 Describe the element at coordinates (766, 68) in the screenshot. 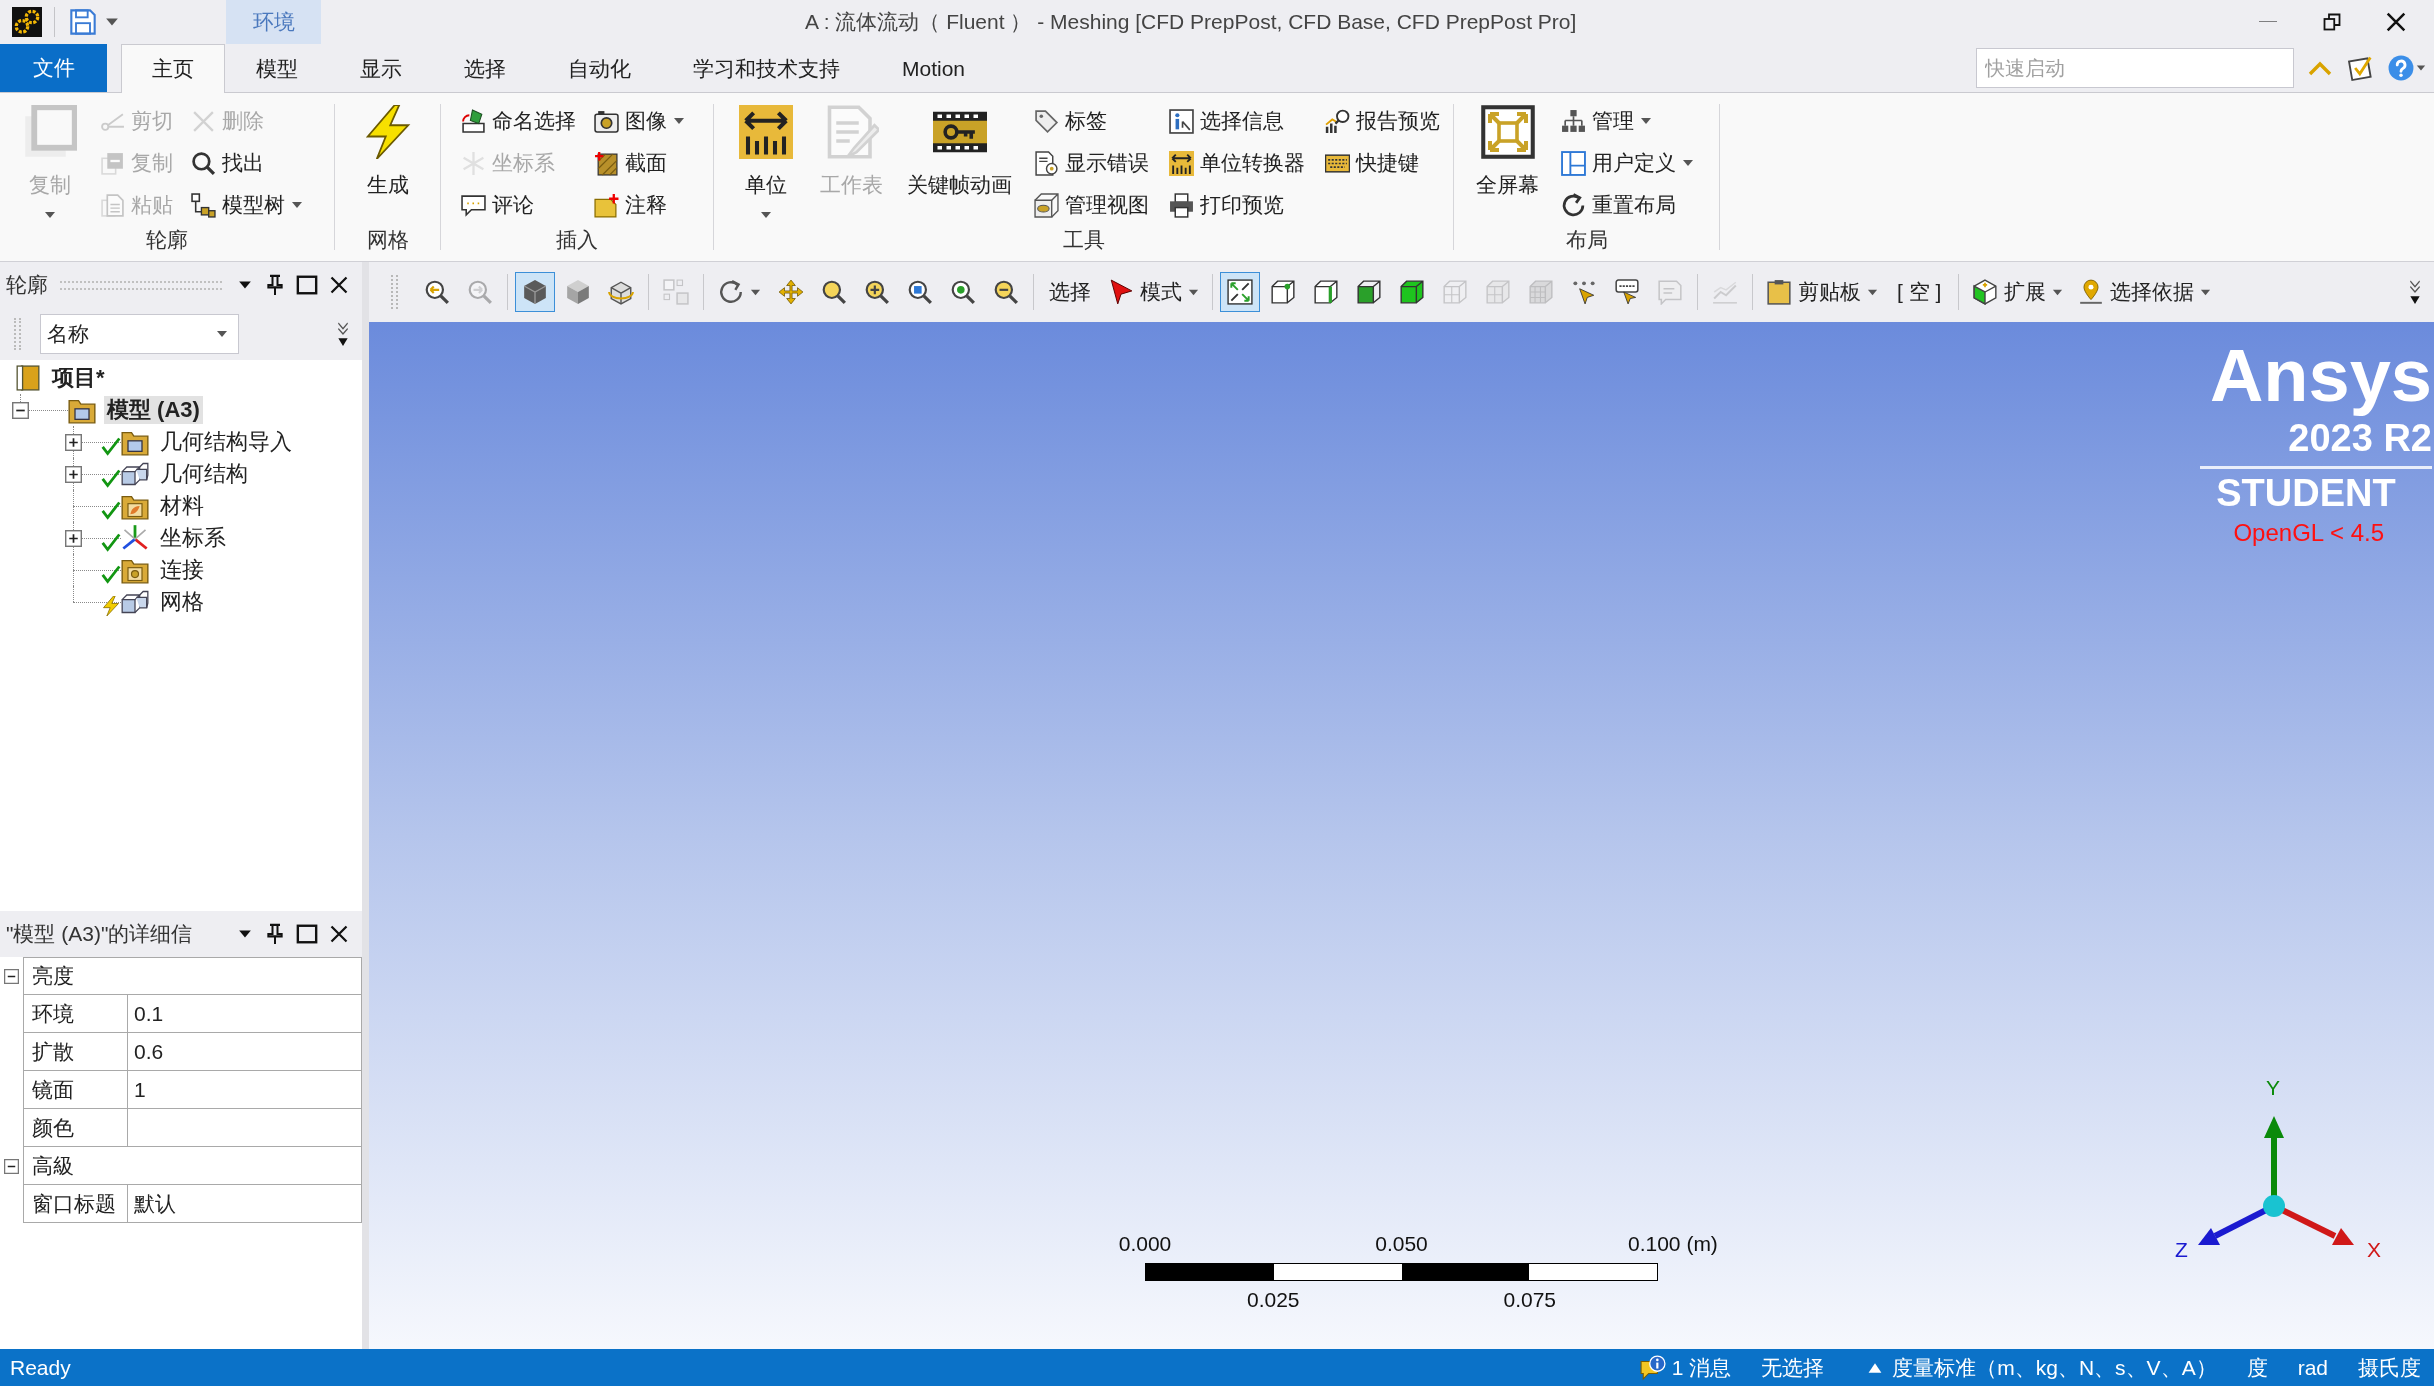

I see `ribbon-tab: 学习和技术支持` at that location.